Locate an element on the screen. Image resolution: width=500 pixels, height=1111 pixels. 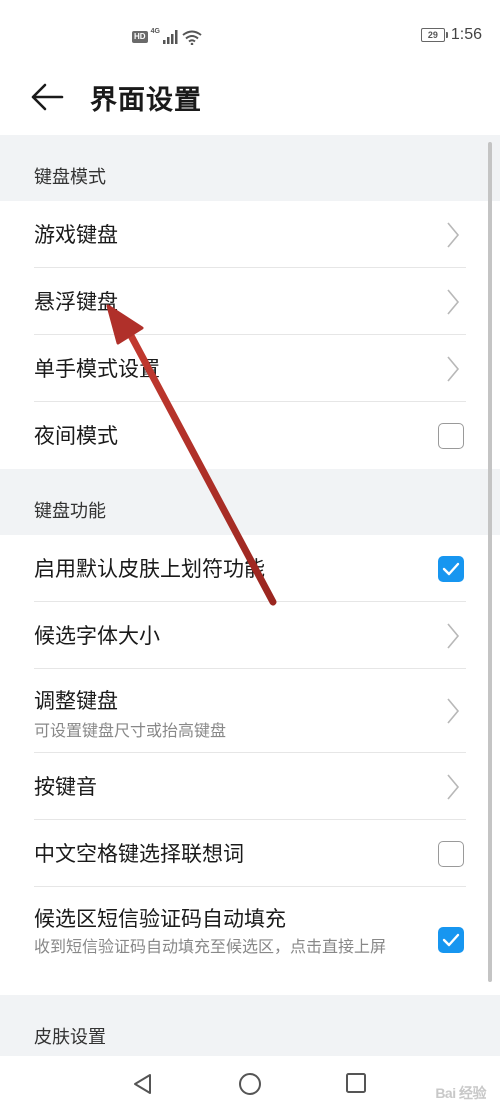
setting-row-space-select-prediction: 中文空格键选择联想词 is located at coordinates (250, 853).